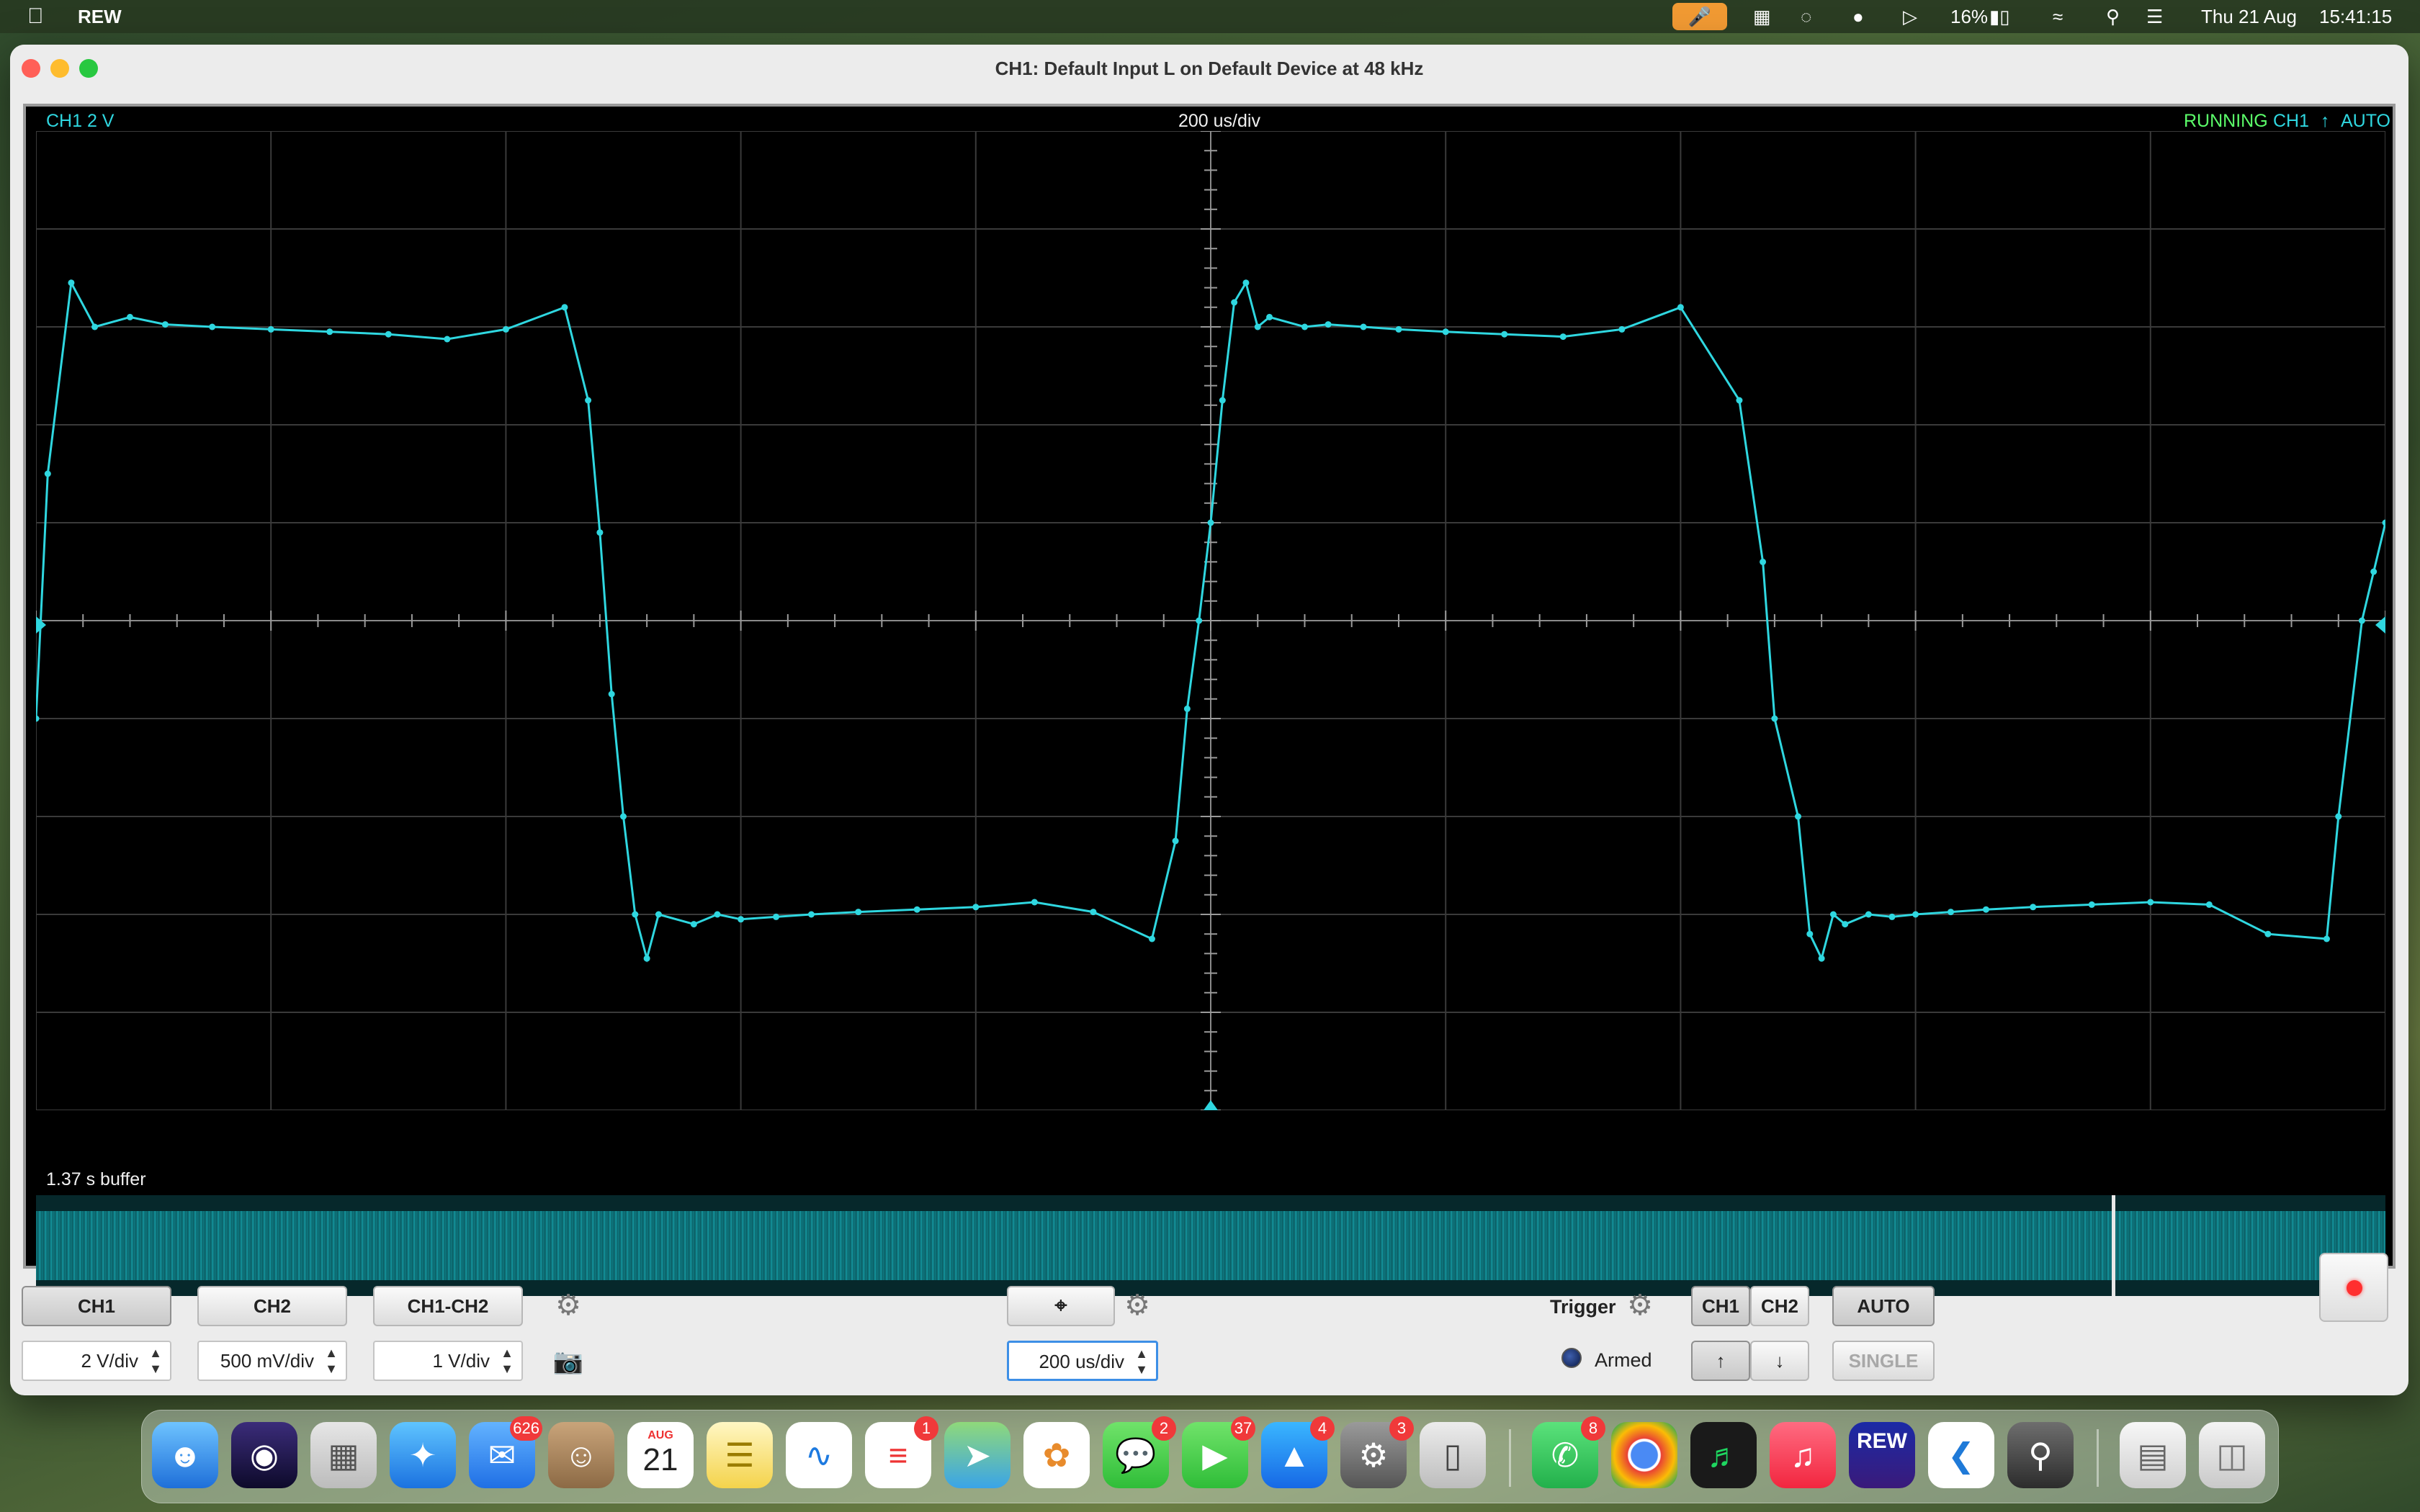  Describe the element at coordinates (2353, 1287) in the screenshot. I see `record-button` at that location.